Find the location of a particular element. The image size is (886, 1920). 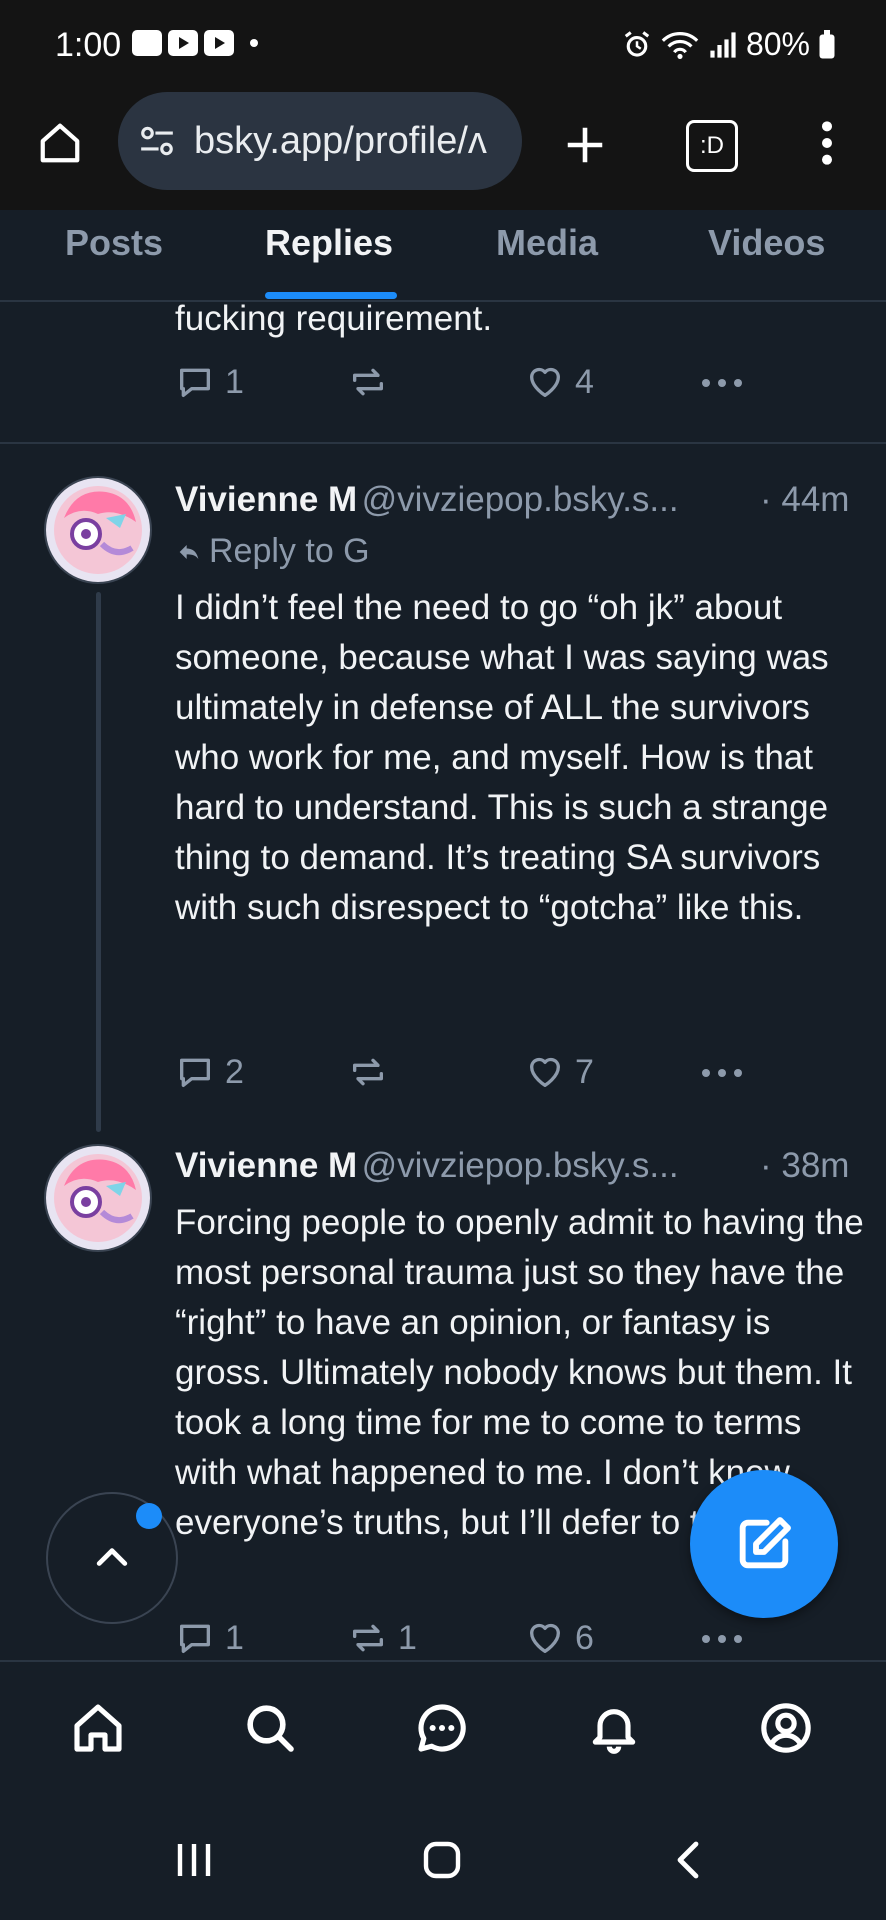

reply-to-label: Reply to G is located at coordinates (272, 551).